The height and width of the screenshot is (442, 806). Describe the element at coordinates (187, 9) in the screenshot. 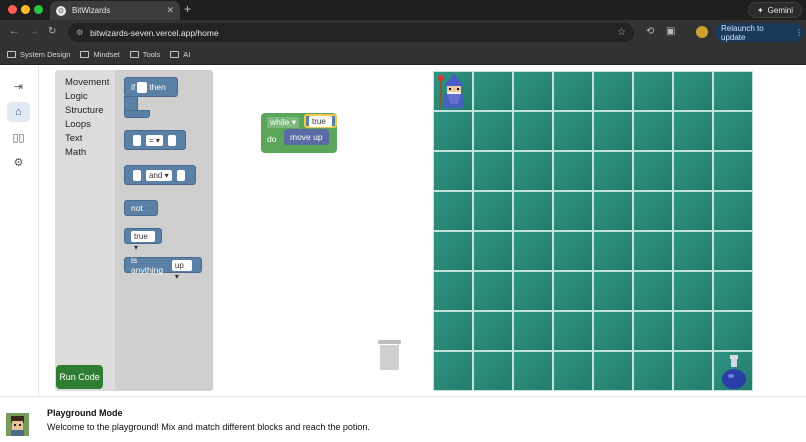

I see `new-tab-button: +` at that location.